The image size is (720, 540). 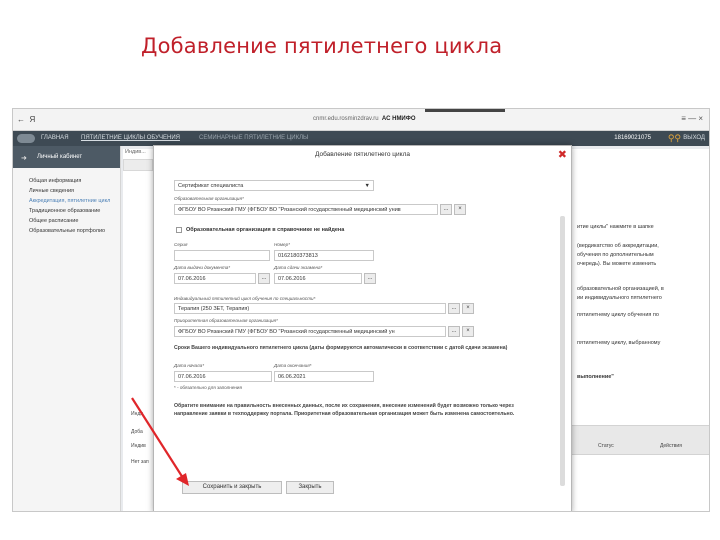 I want to click on series-field, so click(x=222, y=255).